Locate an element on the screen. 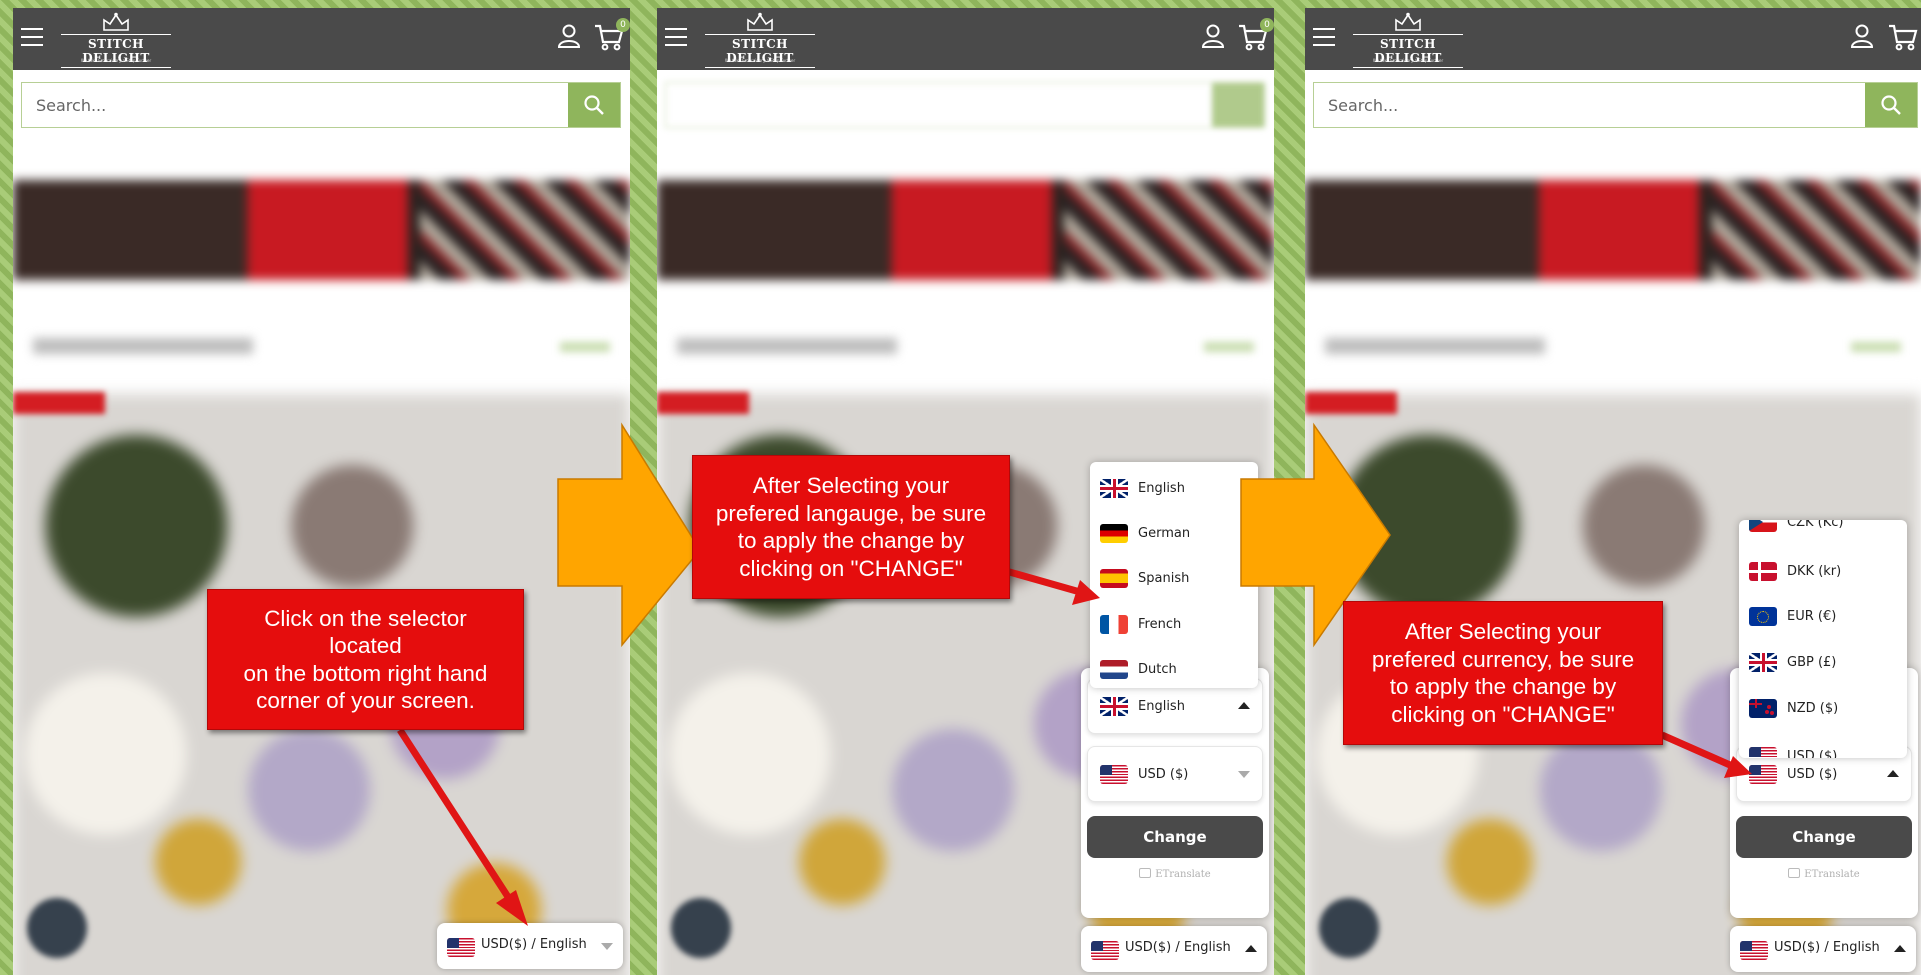 This screenshot has height=975, width=1921. danish-flag-icon is located at coordinates (1763, 571).